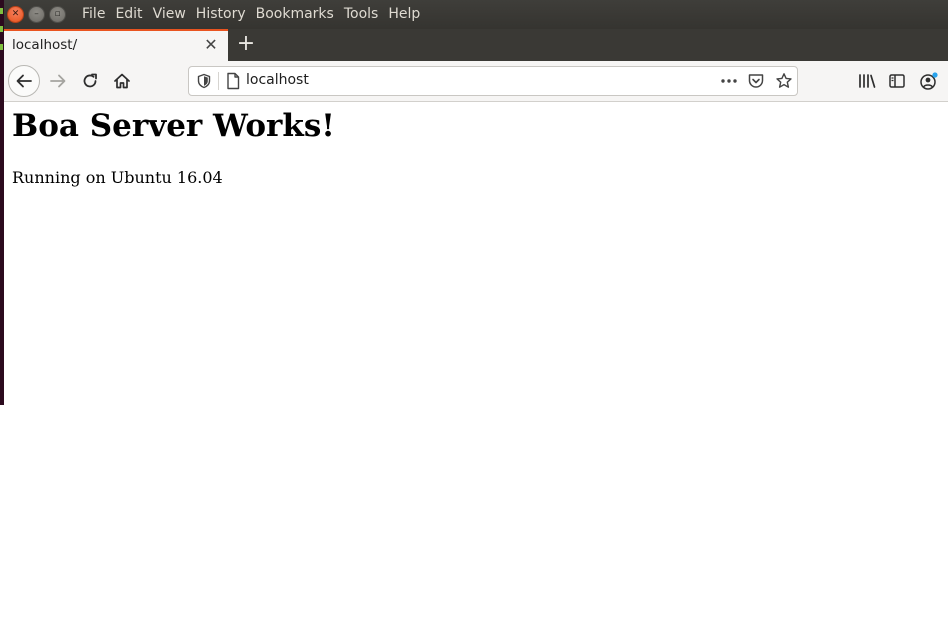 The image size is (948, 630). What do you see at coordinates (233, 81) in the screenshot?
I see `page-icon` at bounding box center [233, 81].